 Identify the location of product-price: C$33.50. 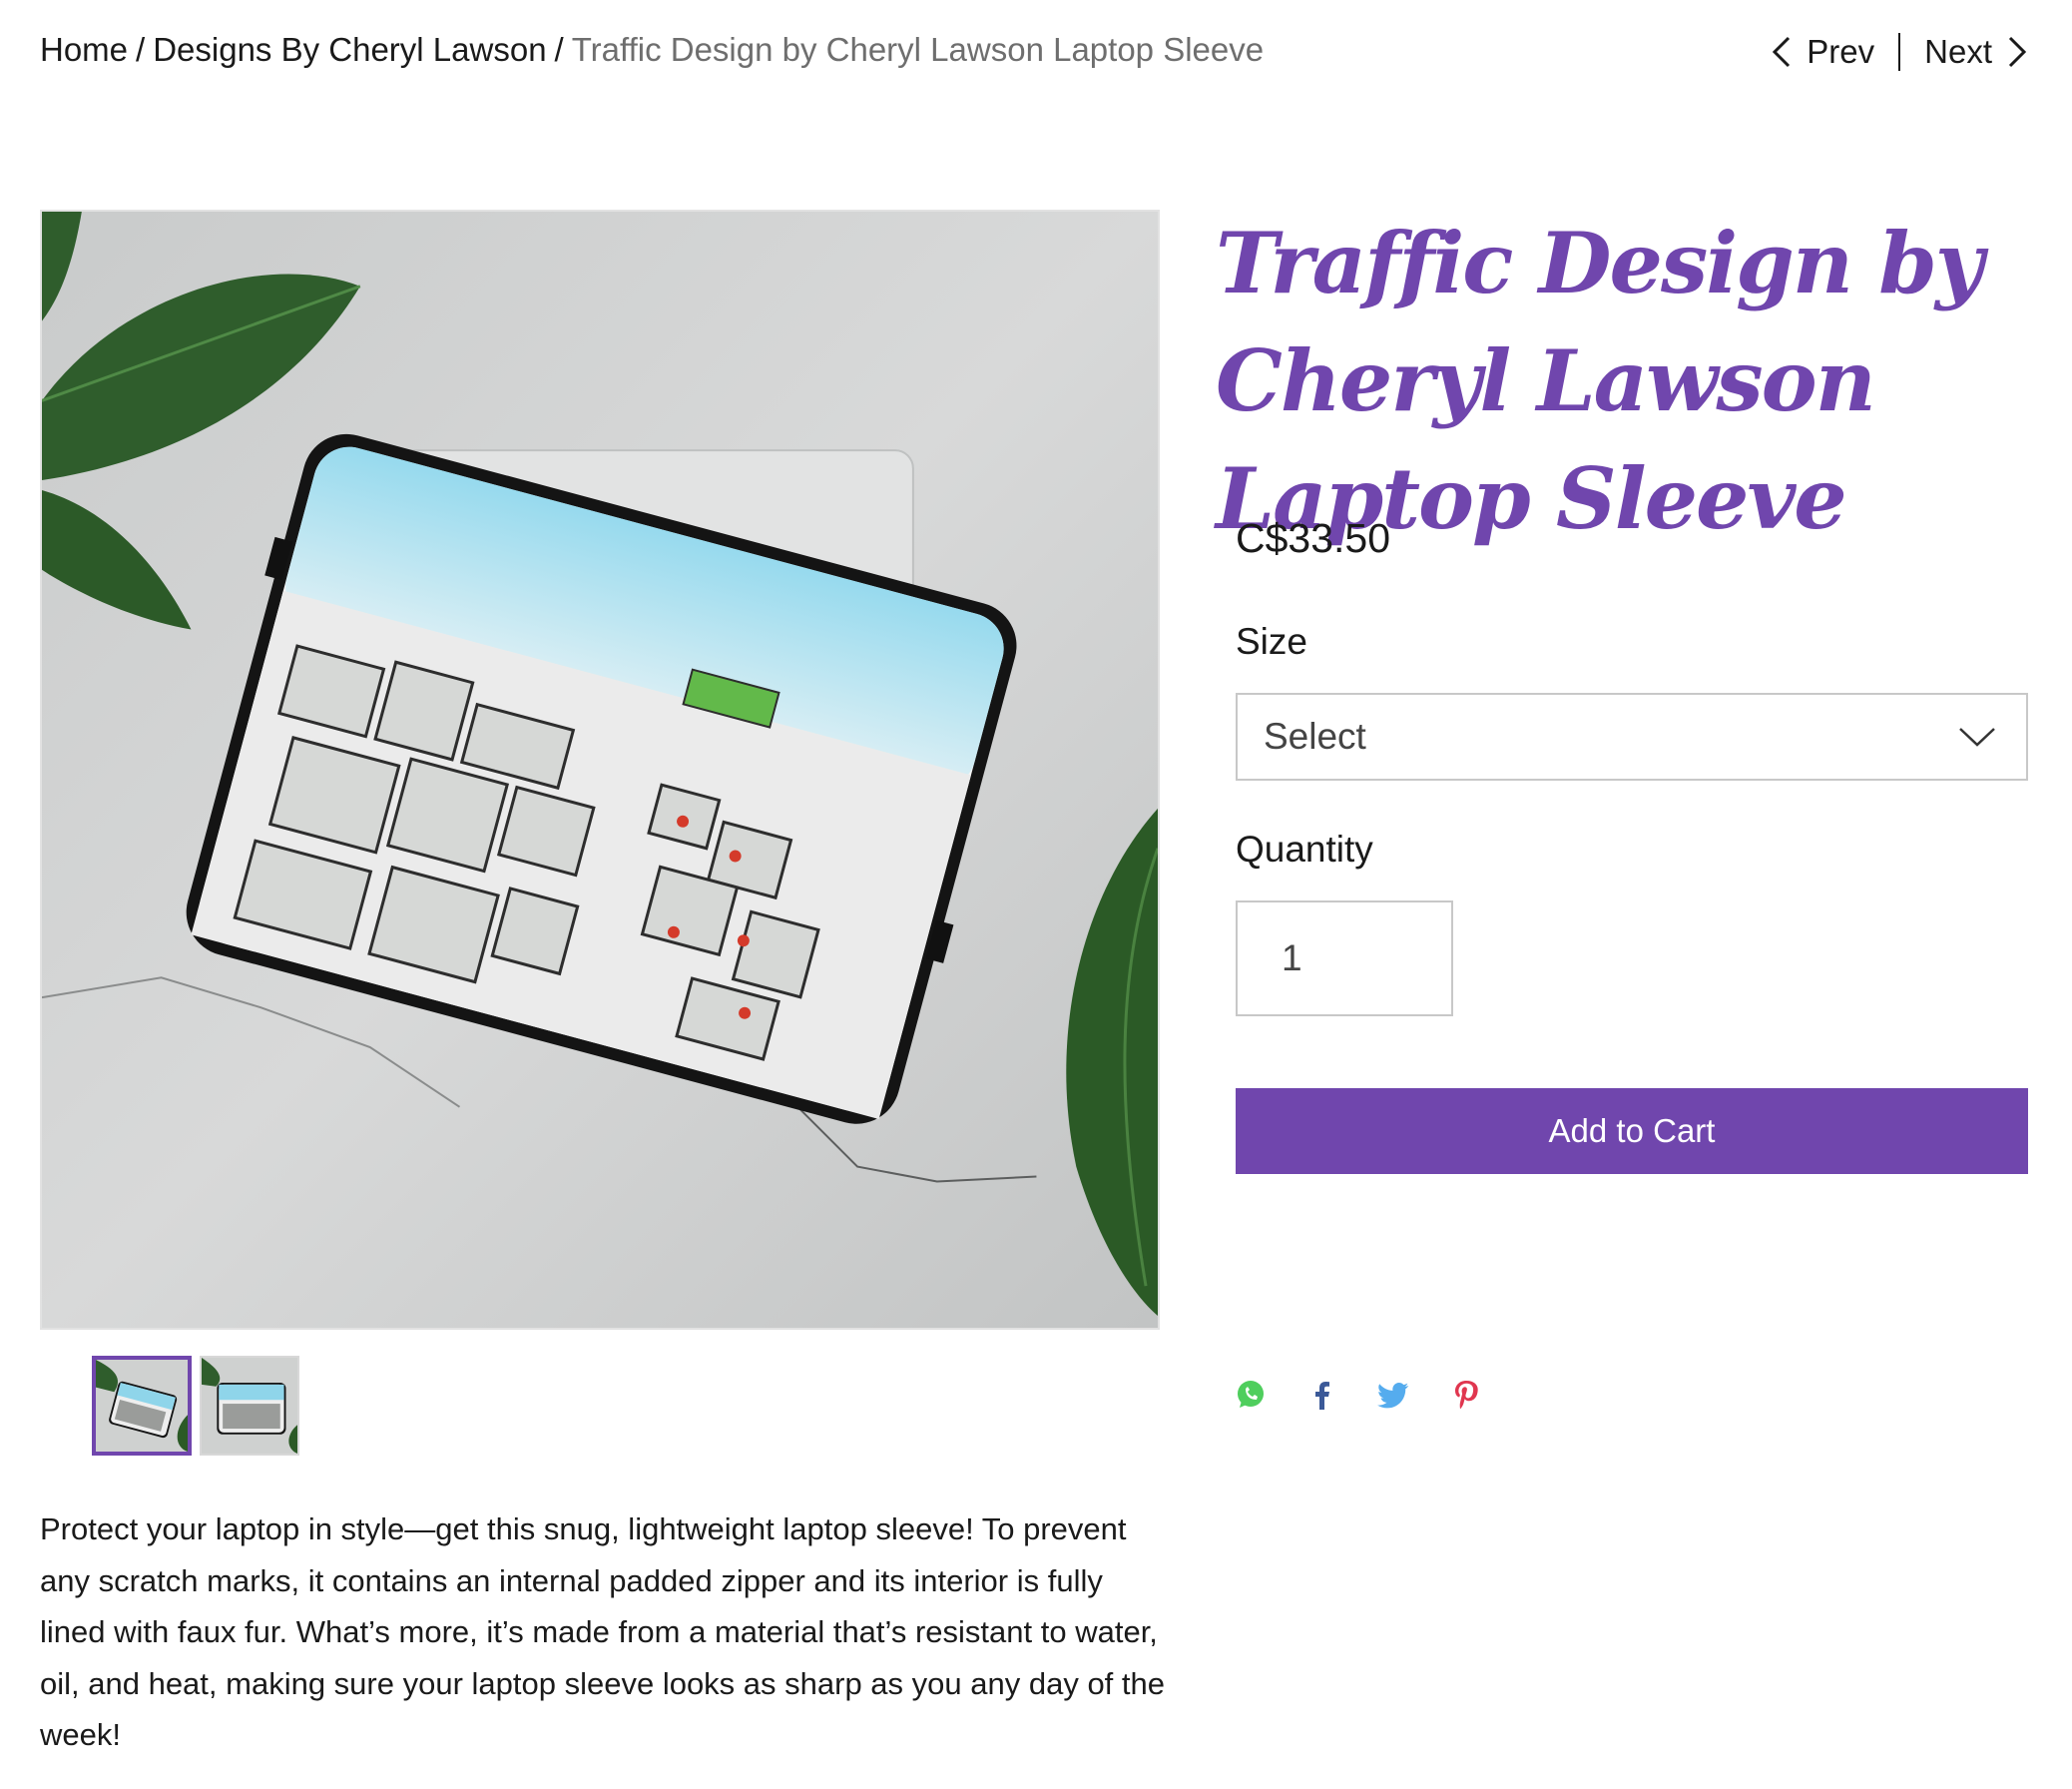
(1314, 538).